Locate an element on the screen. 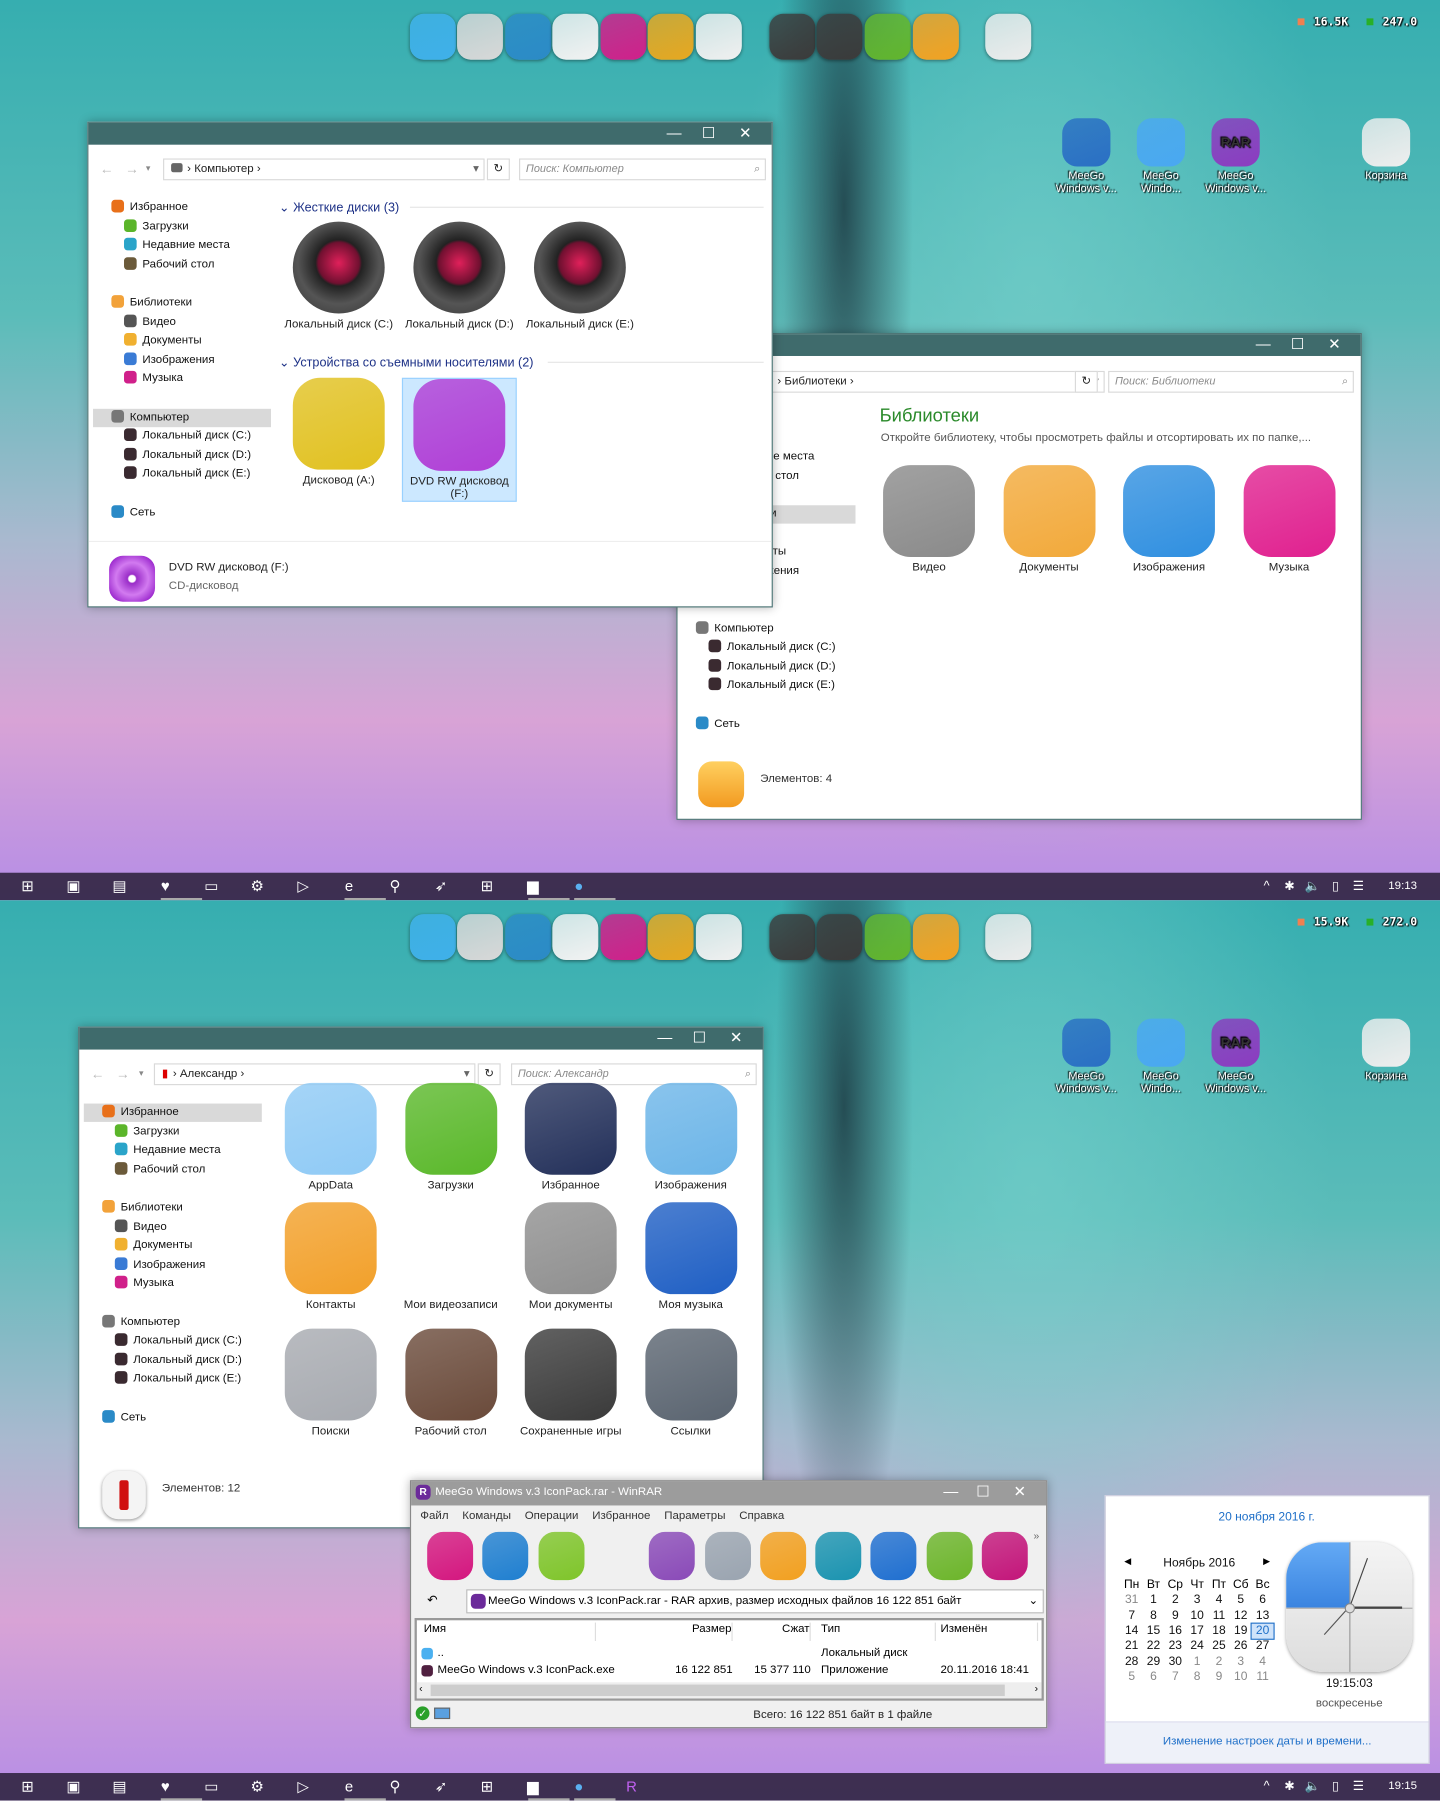  address-bar: › Библиотеки ›▾ is located at coordinates (937, 381).